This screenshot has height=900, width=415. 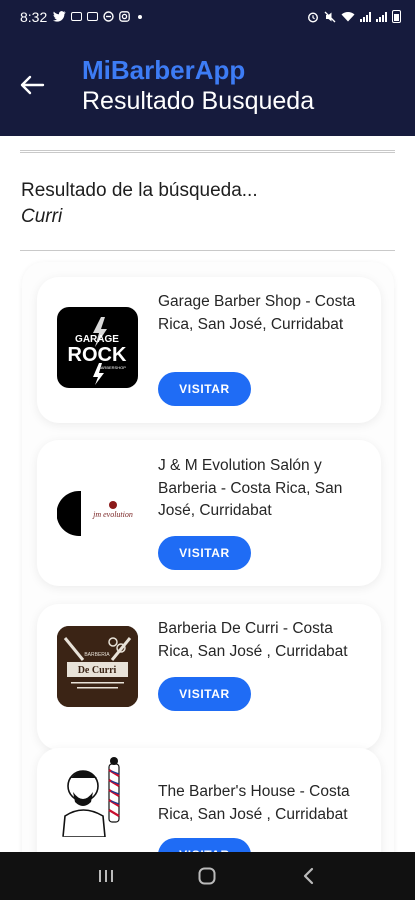 What do you see at coordinates (164, 70) in the screenshot?
I see `app-name: MiBarberApp` at bounding box center [164, 70].